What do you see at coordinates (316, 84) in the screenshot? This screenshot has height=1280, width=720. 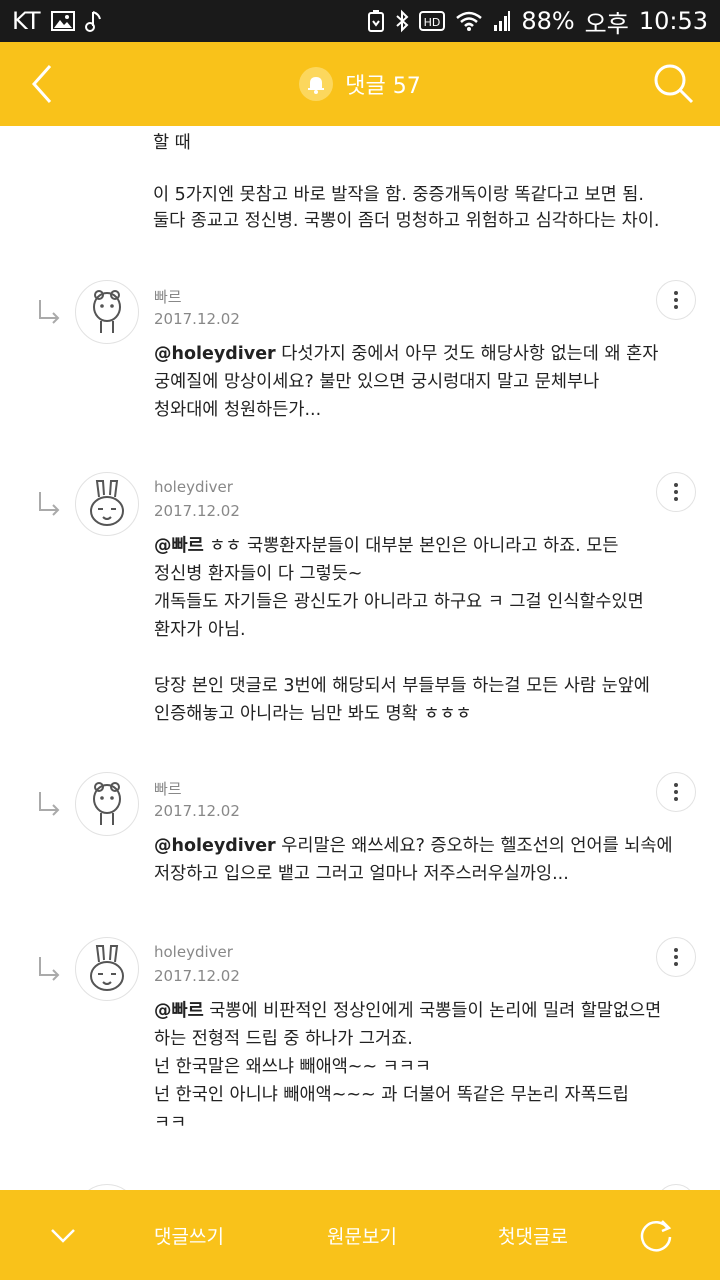 I see `bell-icon` at bounding box center [316, 84].